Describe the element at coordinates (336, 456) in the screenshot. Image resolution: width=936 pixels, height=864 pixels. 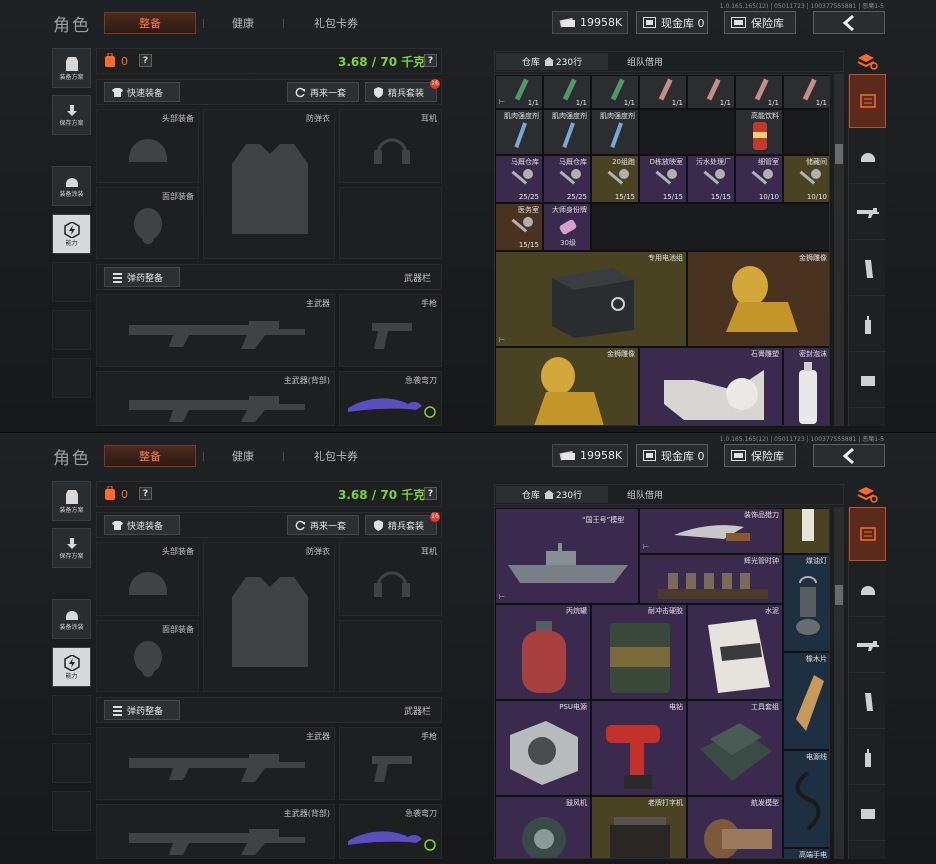
I see `tab-gift-coupons: 礼包卡券` at that location.